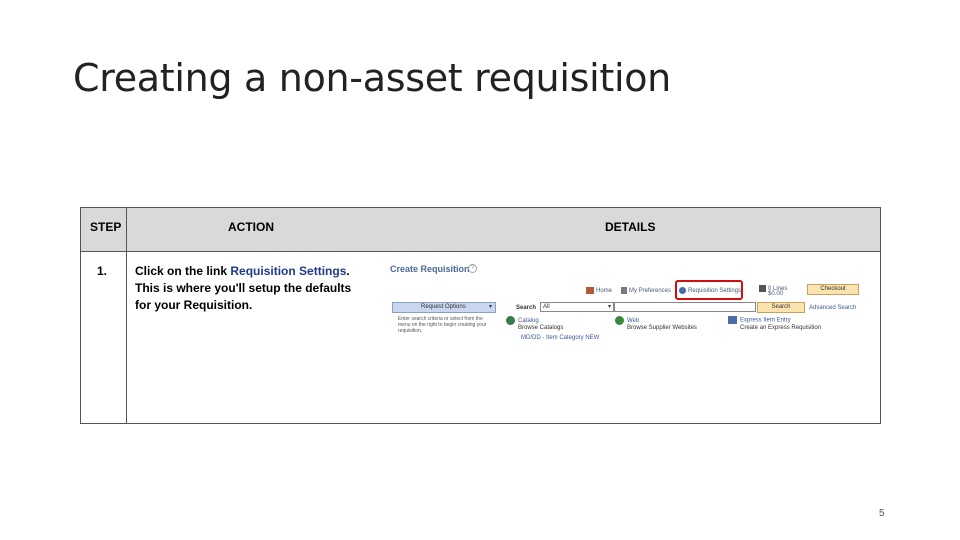 Image resolution: width=960 pixels, height=540 pixels. Describe the element at coordinates (604, 291) in the screenshot. I see `home-label: Home` at that location.